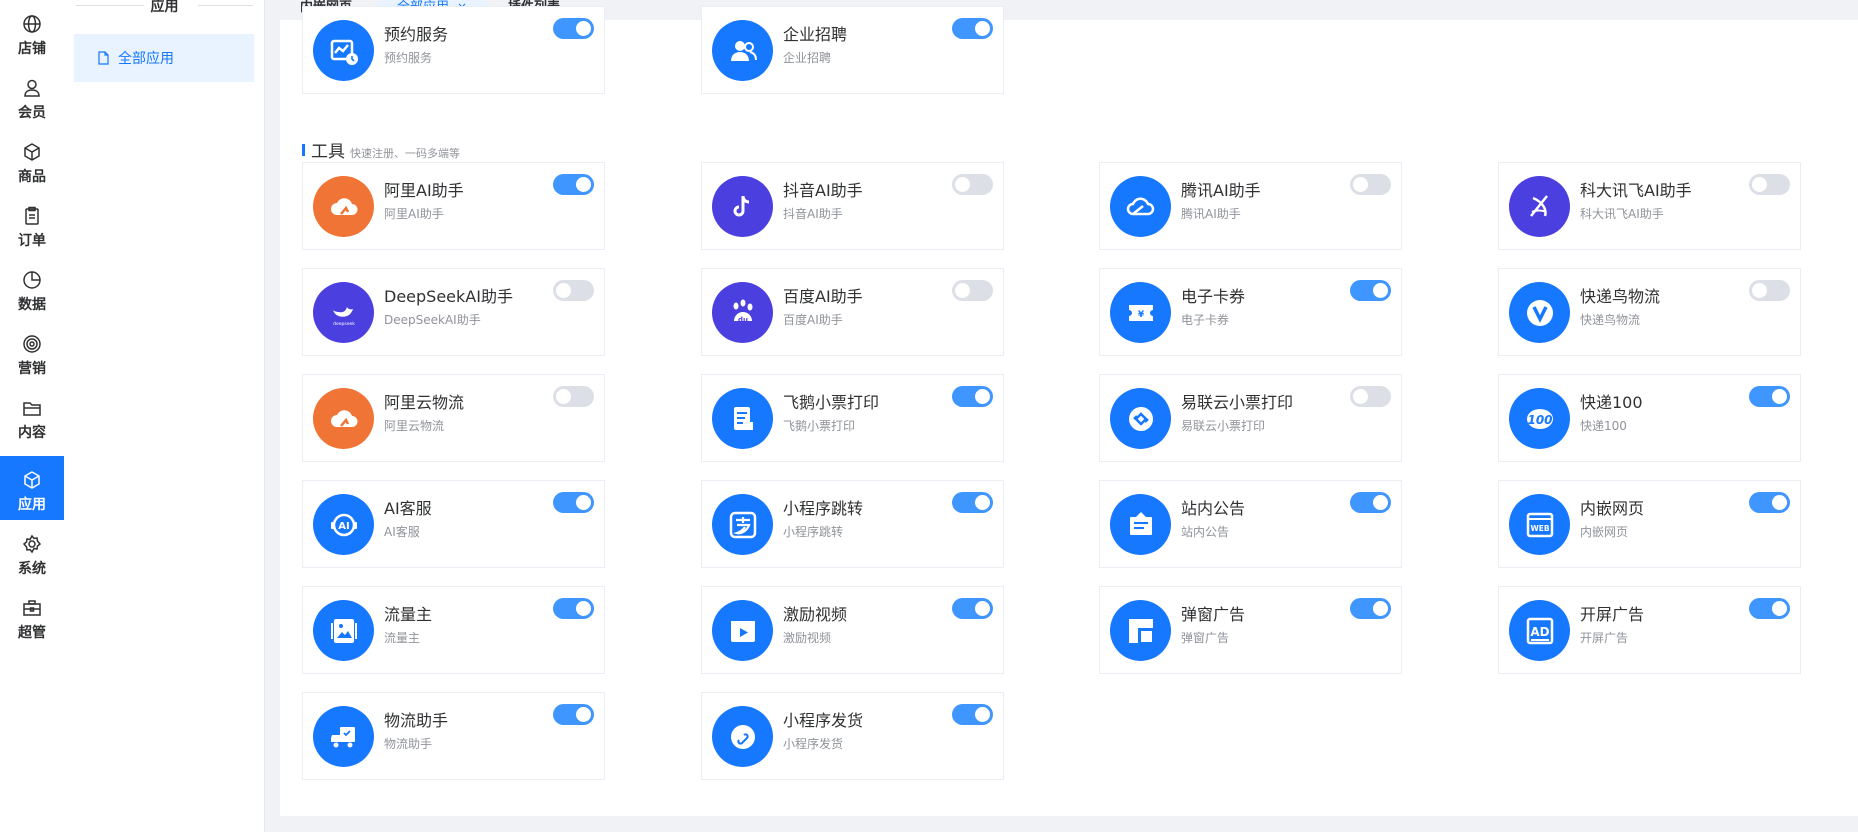 This screenshot has height=832, width=1858. What do you see at coordinates (414, 214) in the screenshot?
I see `app-desc: 阿里AI助手` at bounding box center [414, 214].